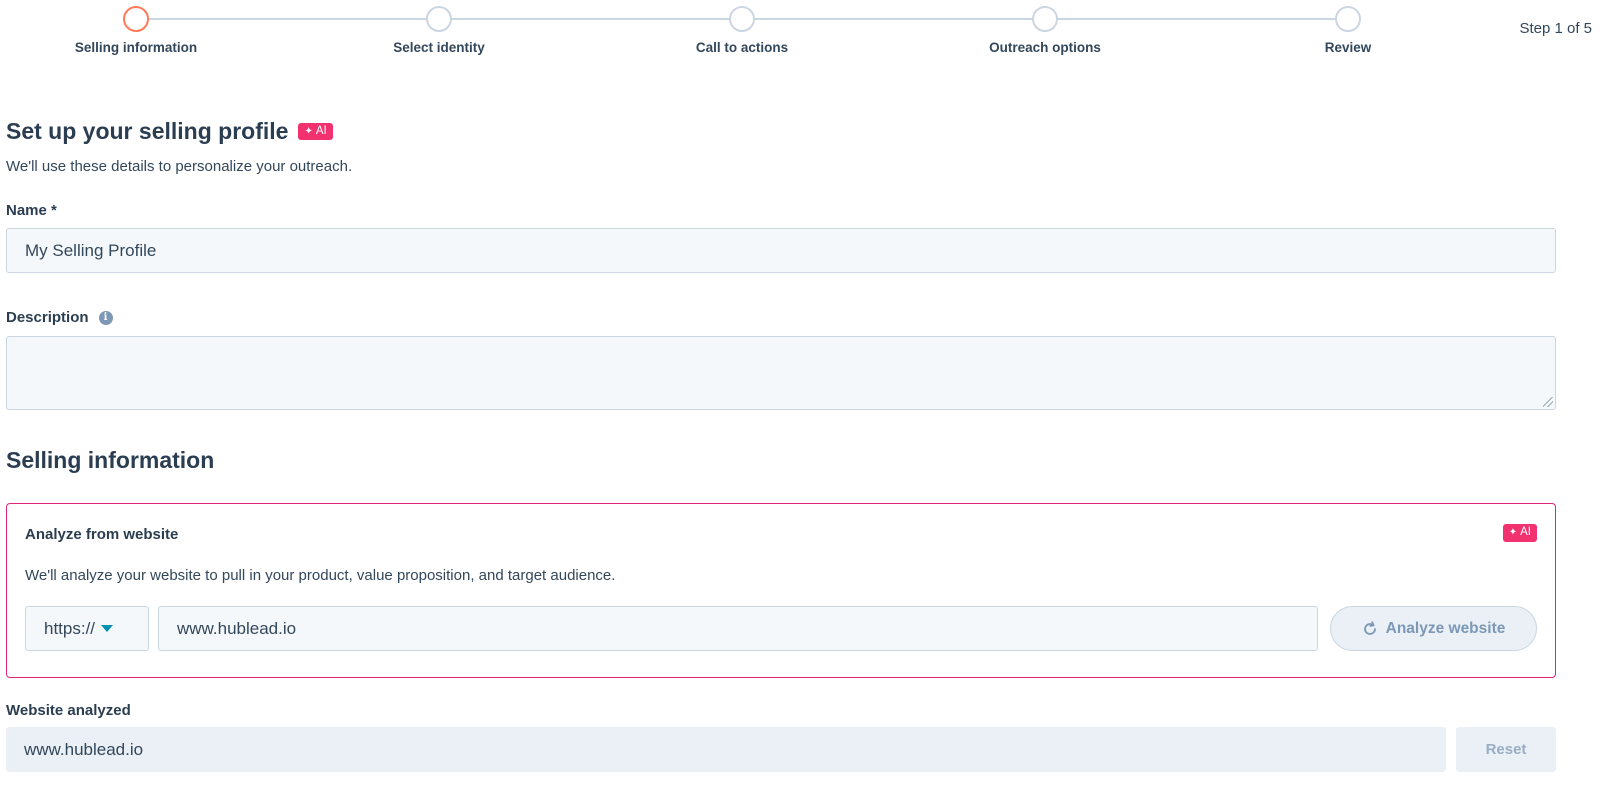 The width and height of the screenshot is (1600, 788). What do you see at coordinates (105, 317) in the screenshot?
I see `info-icon: i` at bounding box center [105, 317].